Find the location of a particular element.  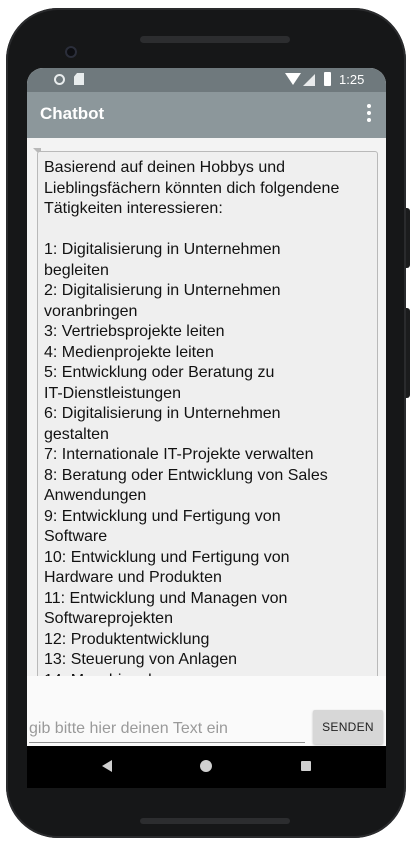

home-icon is located at coordinates (206, 766).